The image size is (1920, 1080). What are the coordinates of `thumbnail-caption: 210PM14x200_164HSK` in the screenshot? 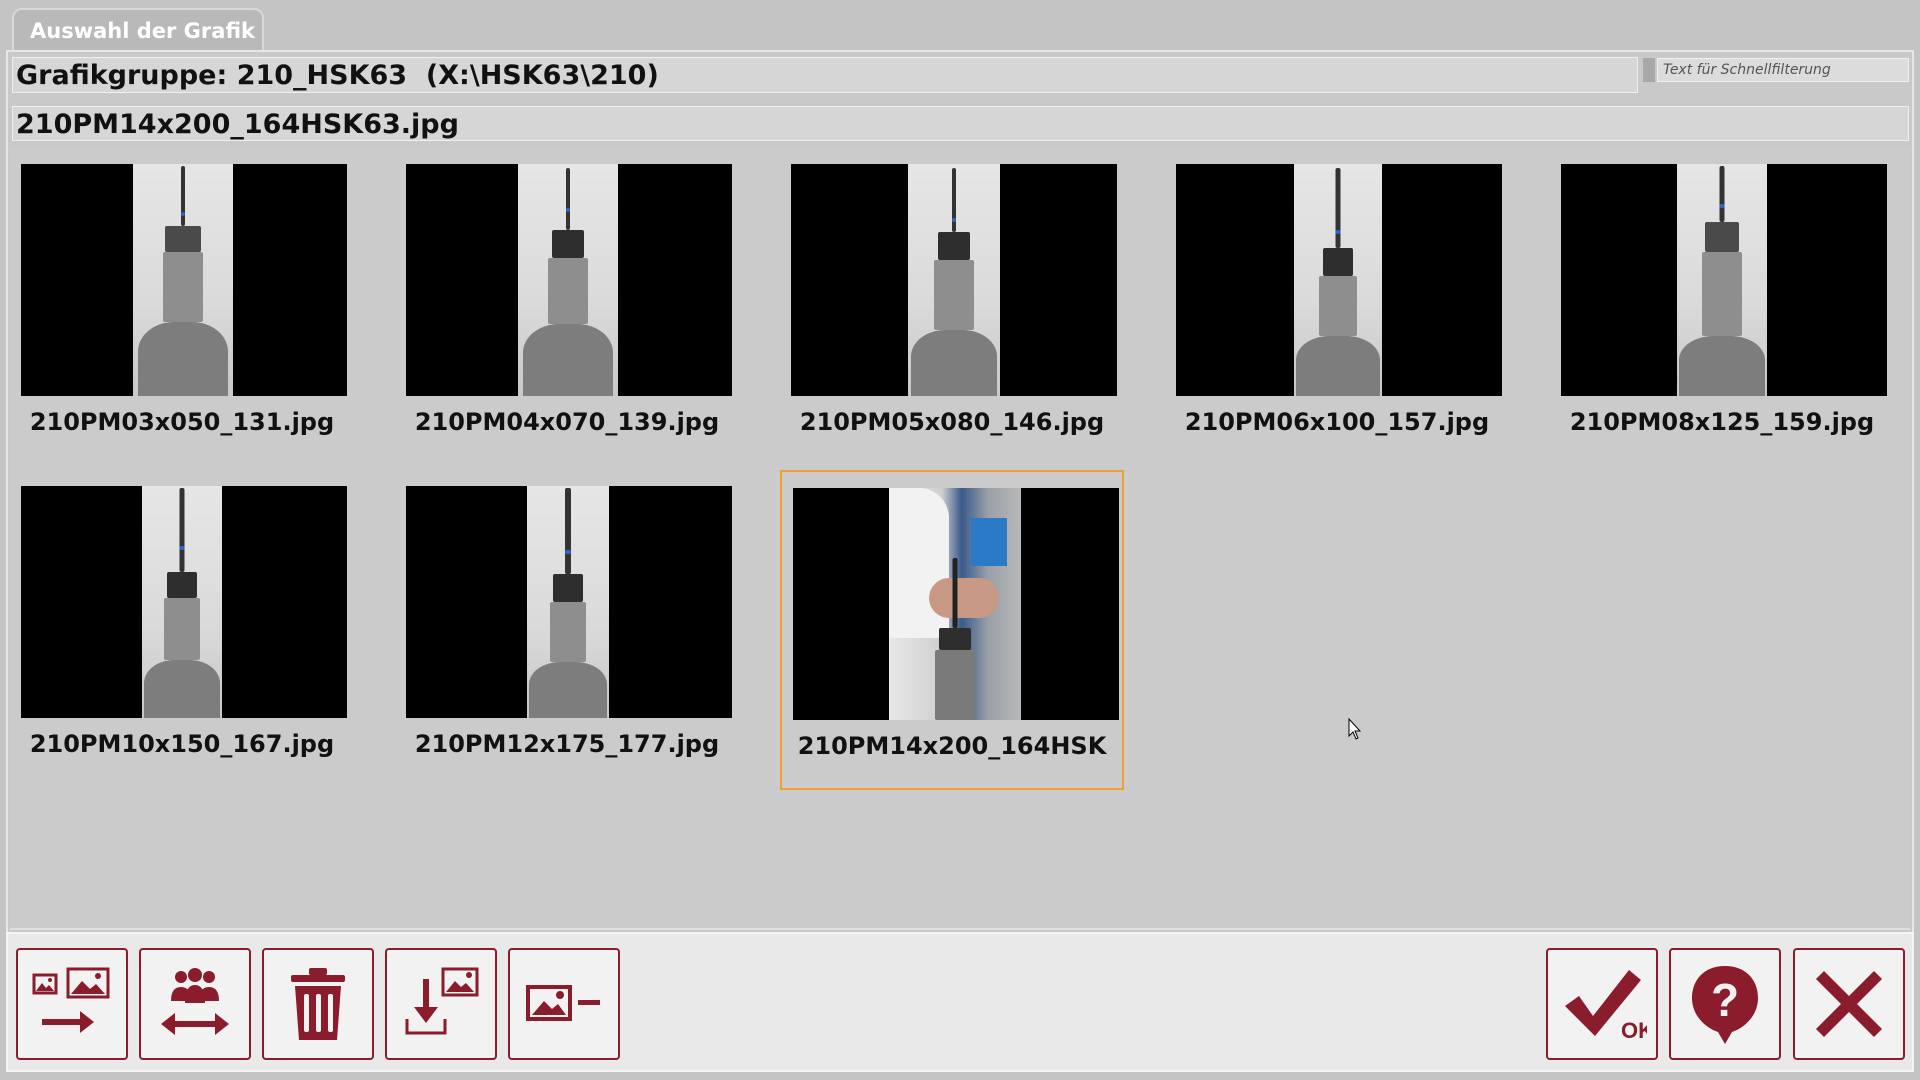 It's located at (952, 746).